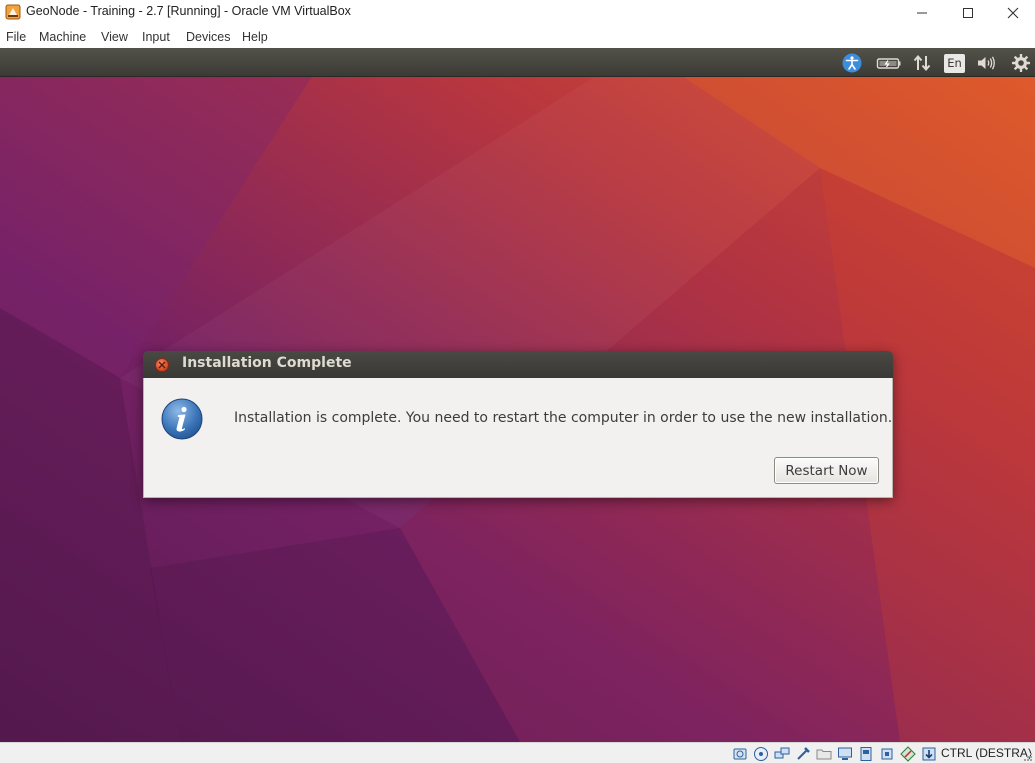 The image size is (1035, 763). I want to click on maximize-button, so click(968, 12).